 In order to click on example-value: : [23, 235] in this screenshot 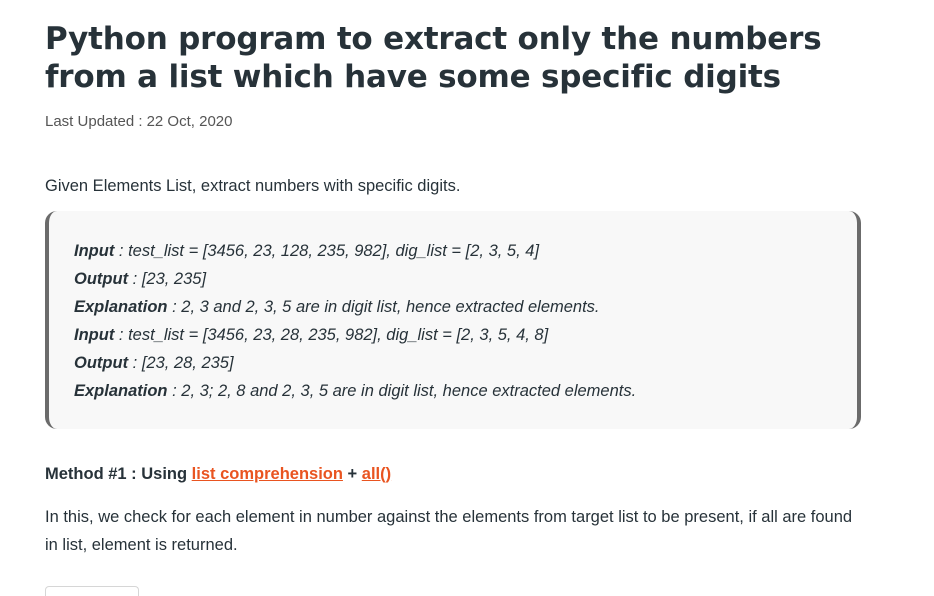, I will do `click(167, 279)`.